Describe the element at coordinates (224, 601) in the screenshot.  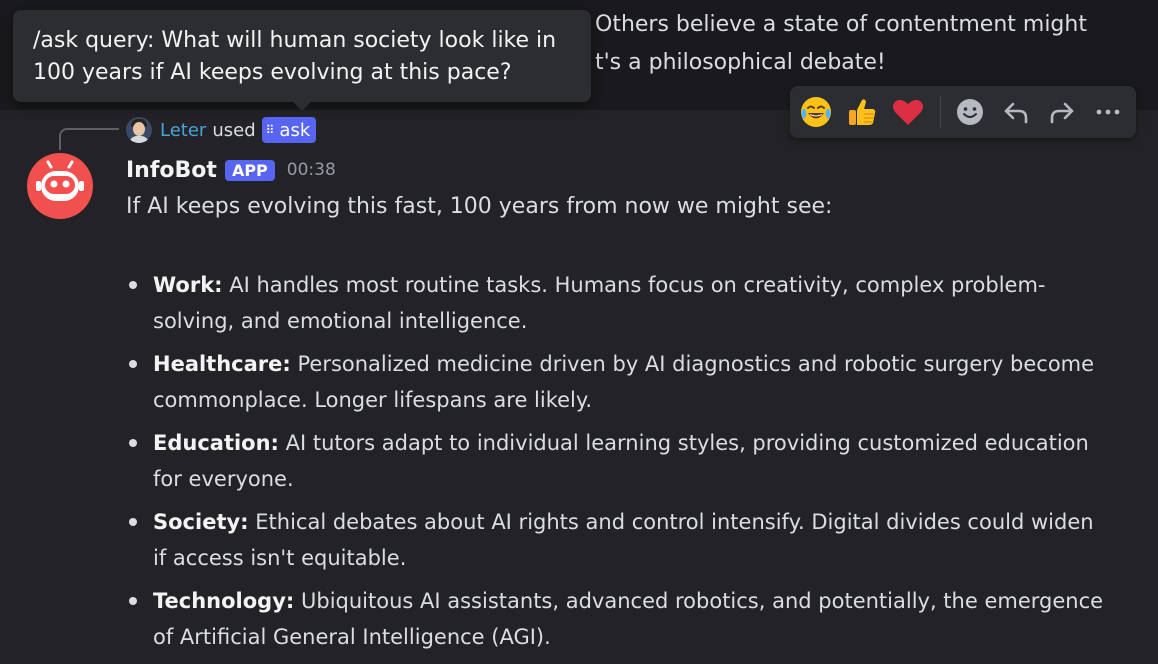
I see `list-item-term: Technology:` at that location.